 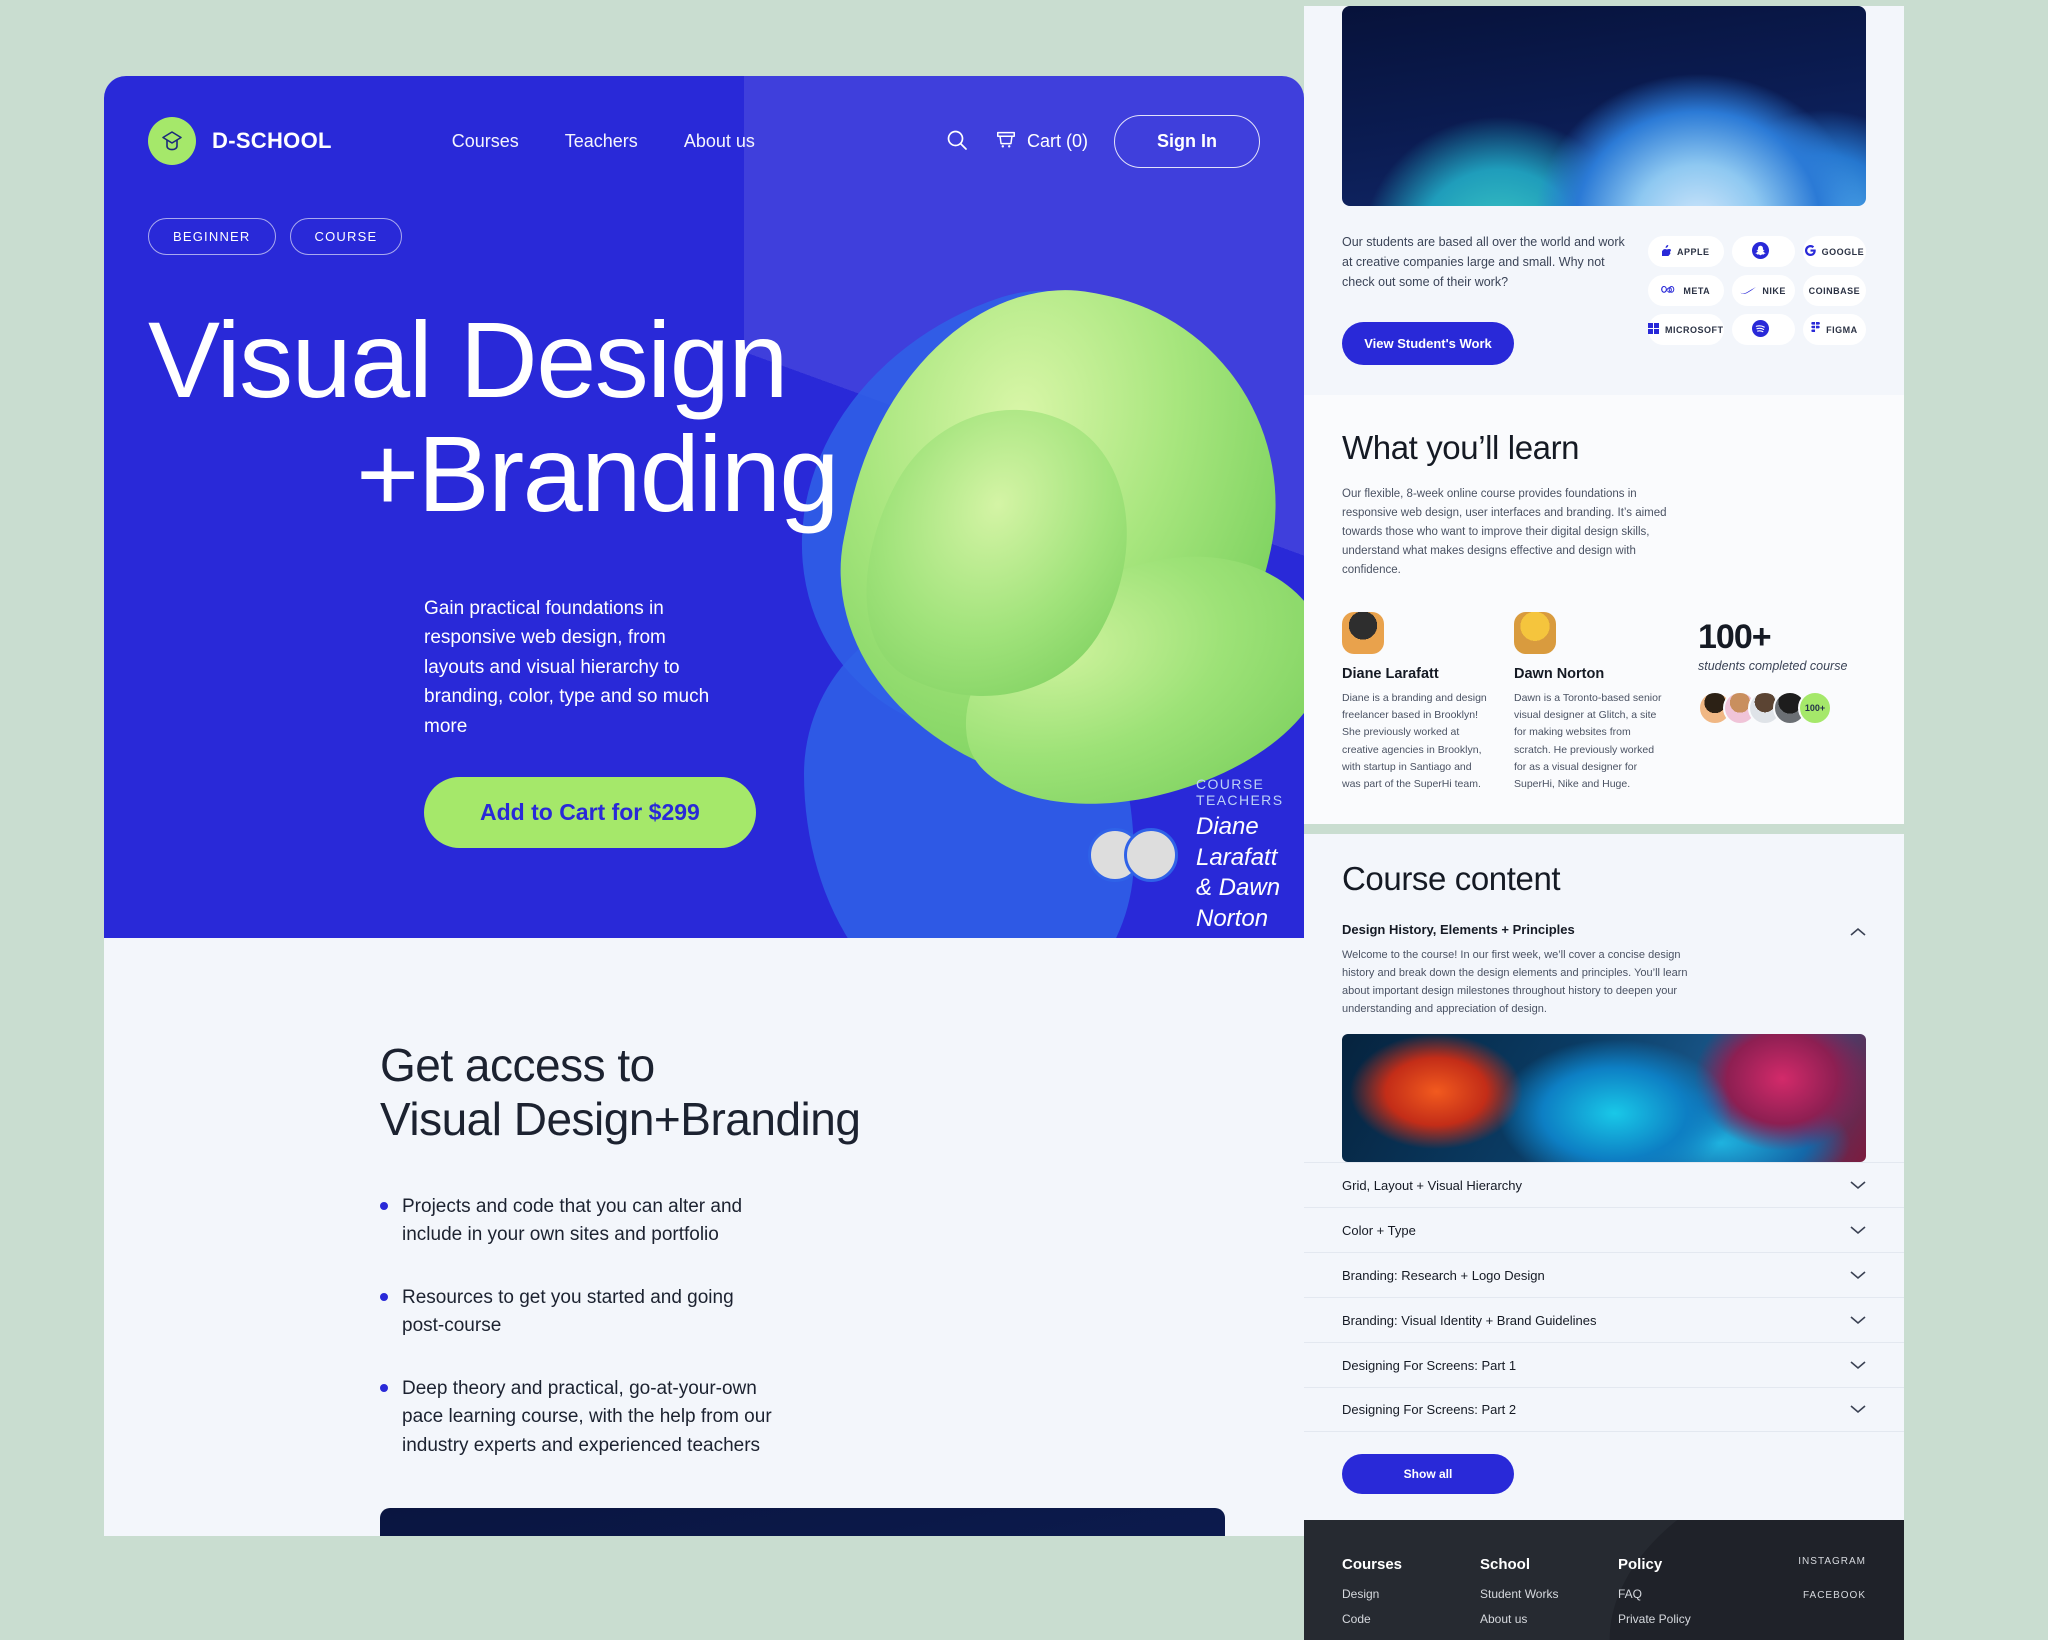 I want to click on logo-chip-label: META, so click(x=1697, y=290).